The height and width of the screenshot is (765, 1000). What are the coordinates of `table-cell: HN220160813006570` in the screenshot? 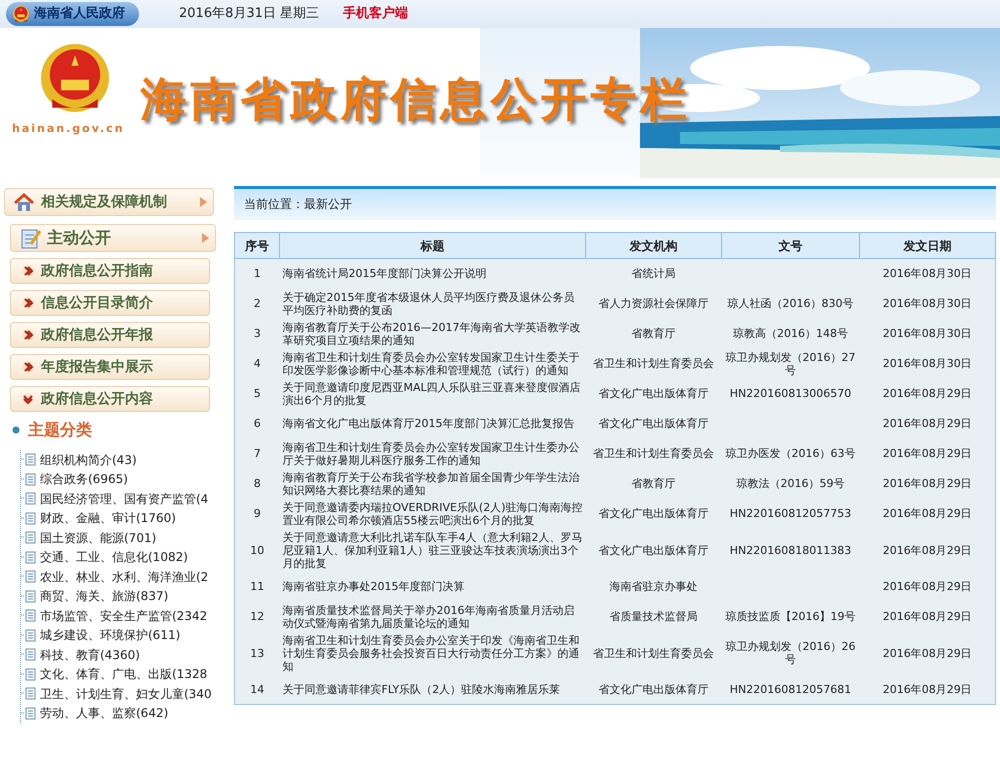 It's located at (791, 393).